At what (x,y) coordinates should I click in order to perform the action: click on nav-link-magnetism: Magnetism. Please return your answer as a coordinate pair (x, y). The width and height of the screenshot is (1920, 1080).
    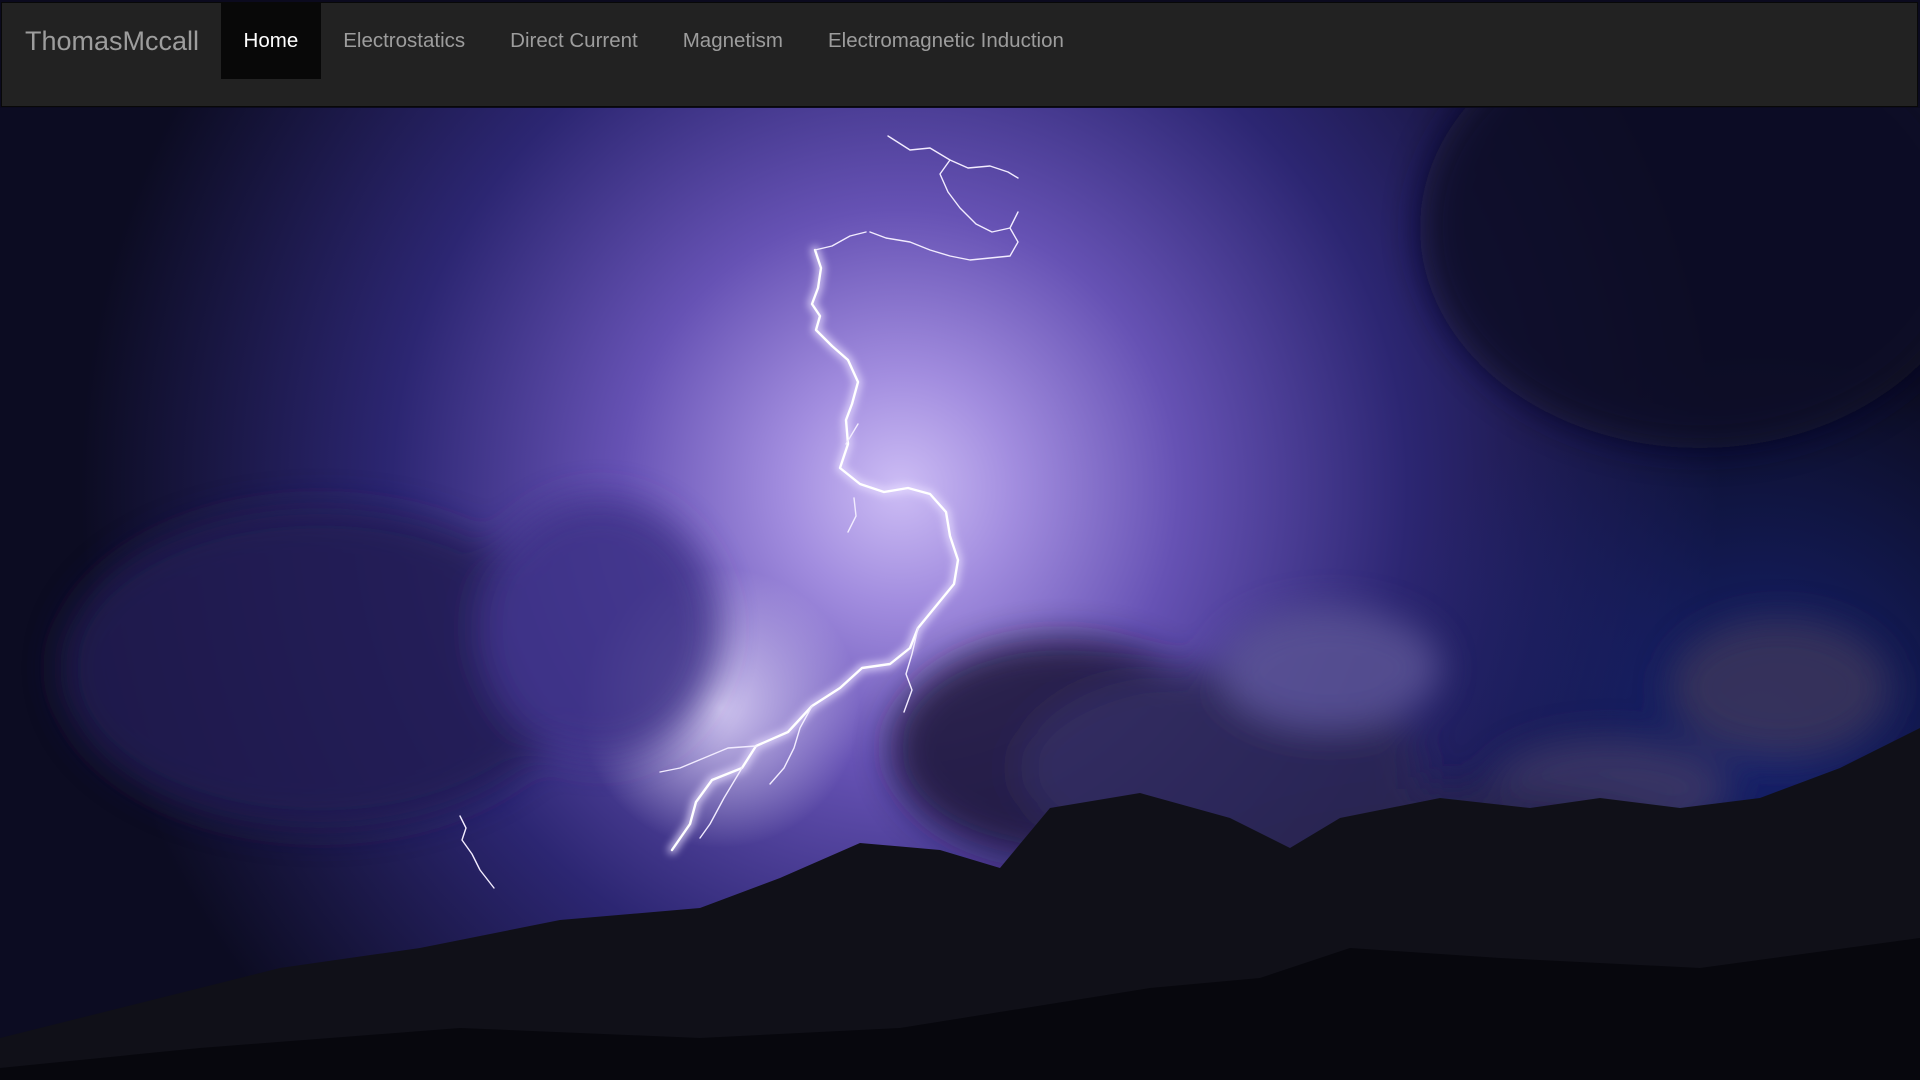
    Looking at the image, I should click on (732, 41).